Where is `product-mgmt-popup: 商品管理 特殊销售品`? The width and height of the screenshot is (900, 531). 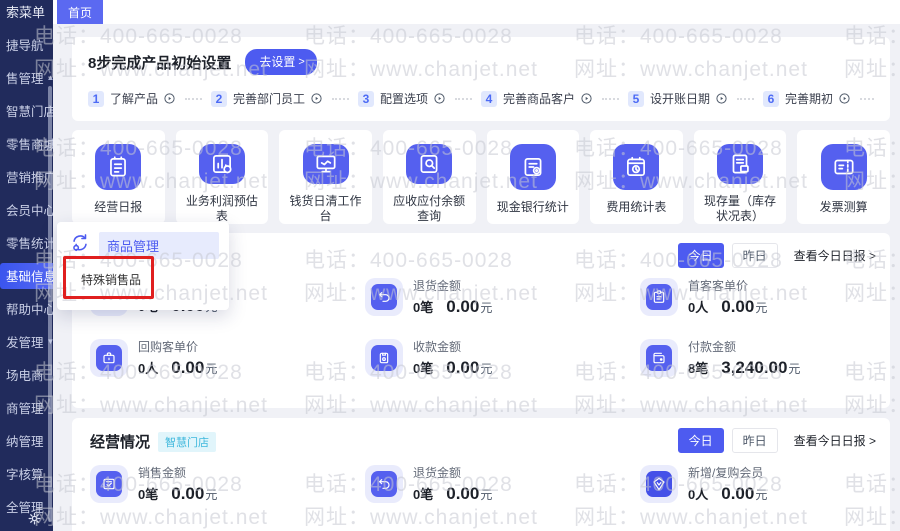
product-mgmt-popup: 商品管理 特殊销售品 is located at coordinates (143, 266).